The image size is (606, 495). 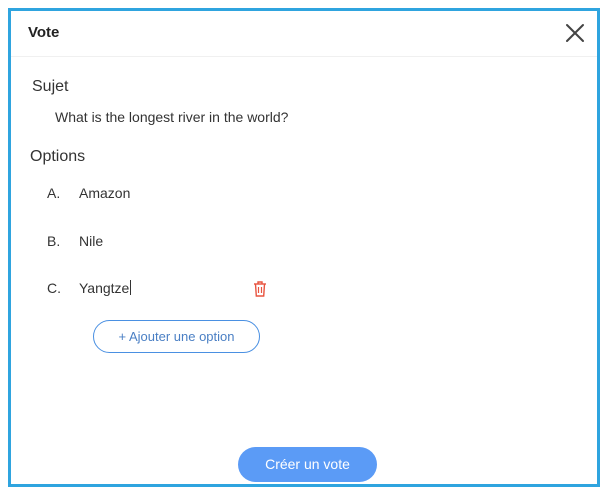 I want to click on option-row-c: C. Yangtze, so click(x=304, y=289).